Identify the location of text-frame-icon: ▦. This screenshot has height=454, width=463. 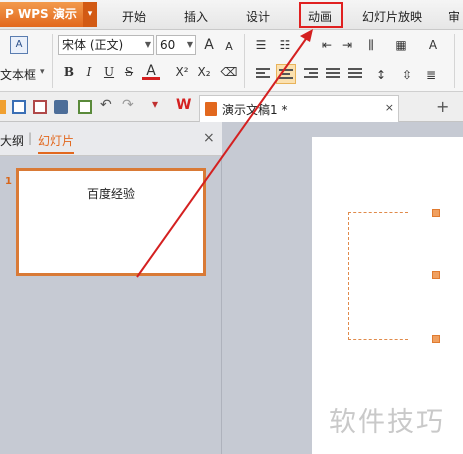
(401, 45).